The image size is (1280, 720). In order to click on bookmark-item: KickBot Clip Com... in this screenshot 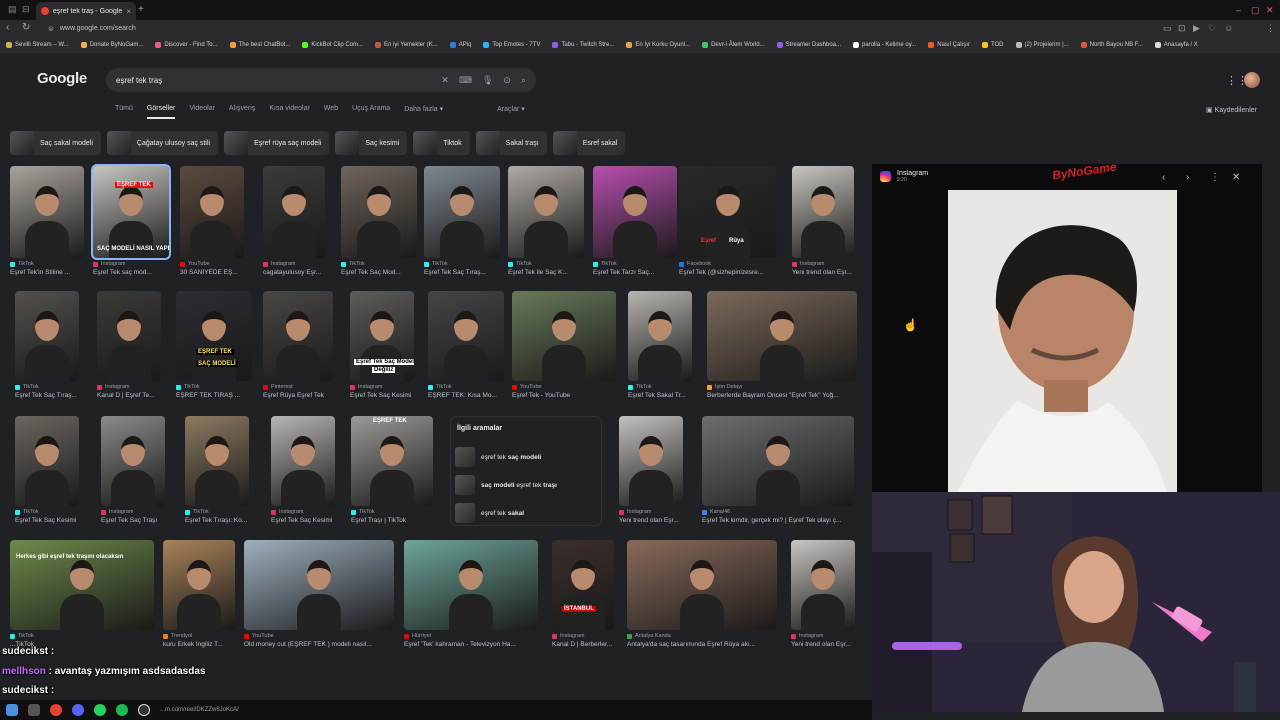, I will do `click(332, 45)`.